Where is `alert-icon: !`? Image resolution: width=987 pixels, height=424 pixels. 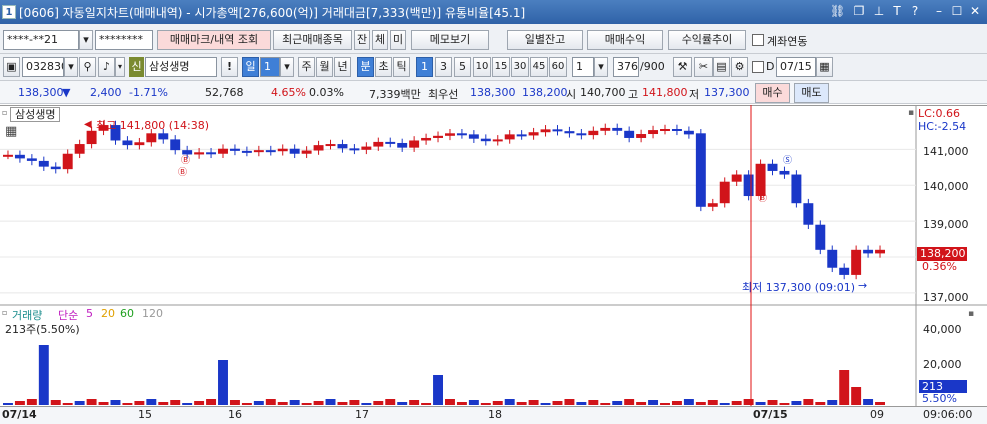 alert-icon: ! is located at coordinates (229, 67).